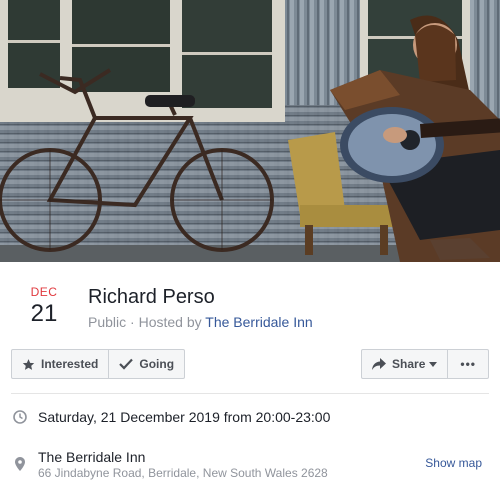 Image resolution: width=500 pixels, height=491 pixels. I want to click on share-arrow-icon, so click(379, 364).